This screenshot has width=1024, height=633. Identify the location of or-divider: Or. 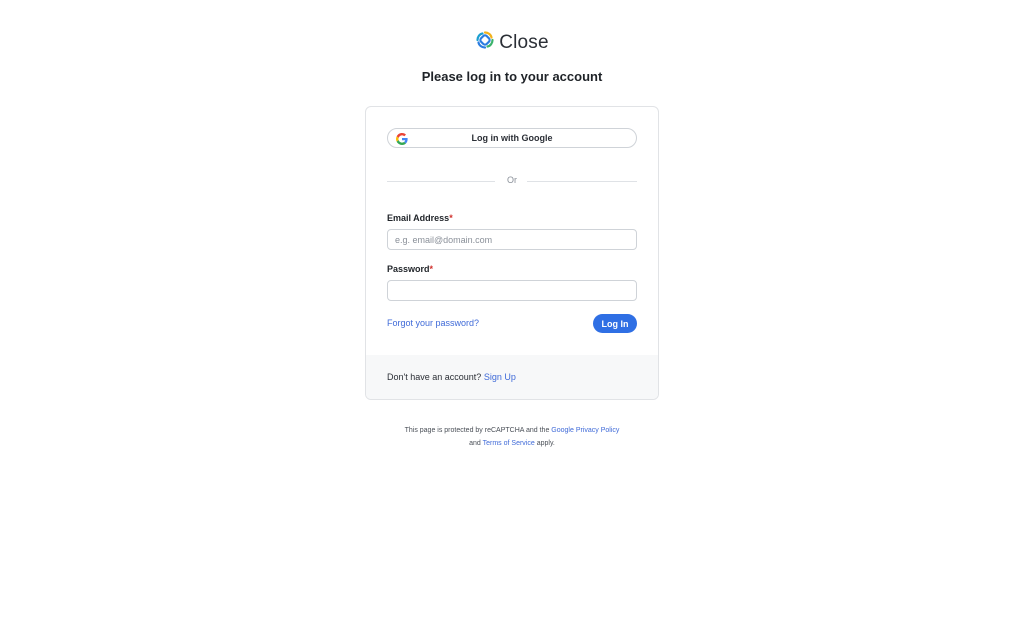
(512, 181).